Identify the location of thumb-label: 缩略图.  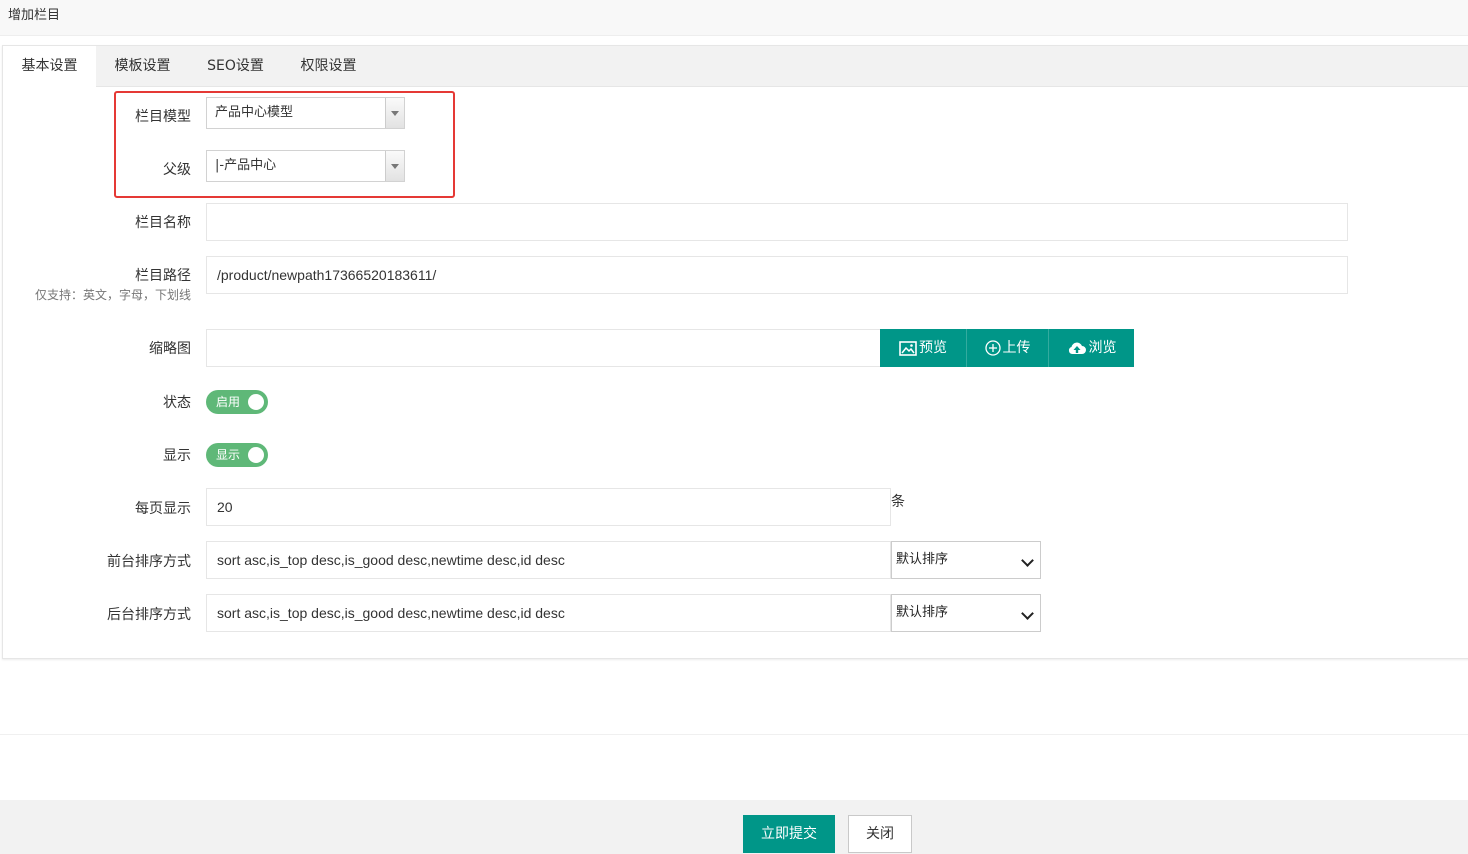
(170, 349).